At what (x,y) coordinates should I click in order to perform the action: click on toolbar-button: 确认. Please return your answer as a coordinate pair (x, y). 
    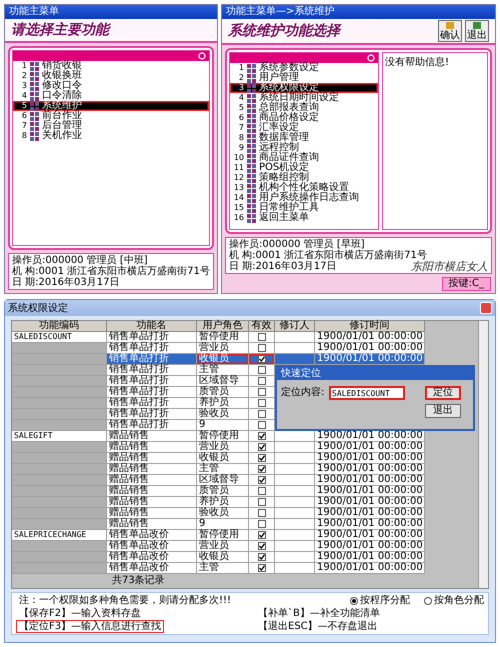
    Looking at the image, I should click on (450, 31).